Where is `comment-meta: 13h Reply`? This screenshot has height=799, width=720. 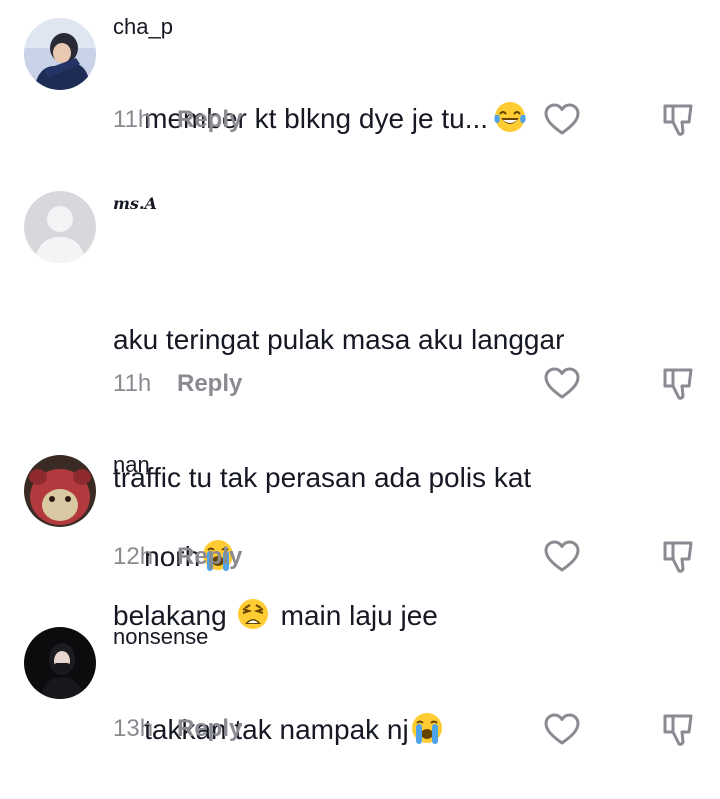 comment-meta: 13h Reply is located at coordinates (177, 729).